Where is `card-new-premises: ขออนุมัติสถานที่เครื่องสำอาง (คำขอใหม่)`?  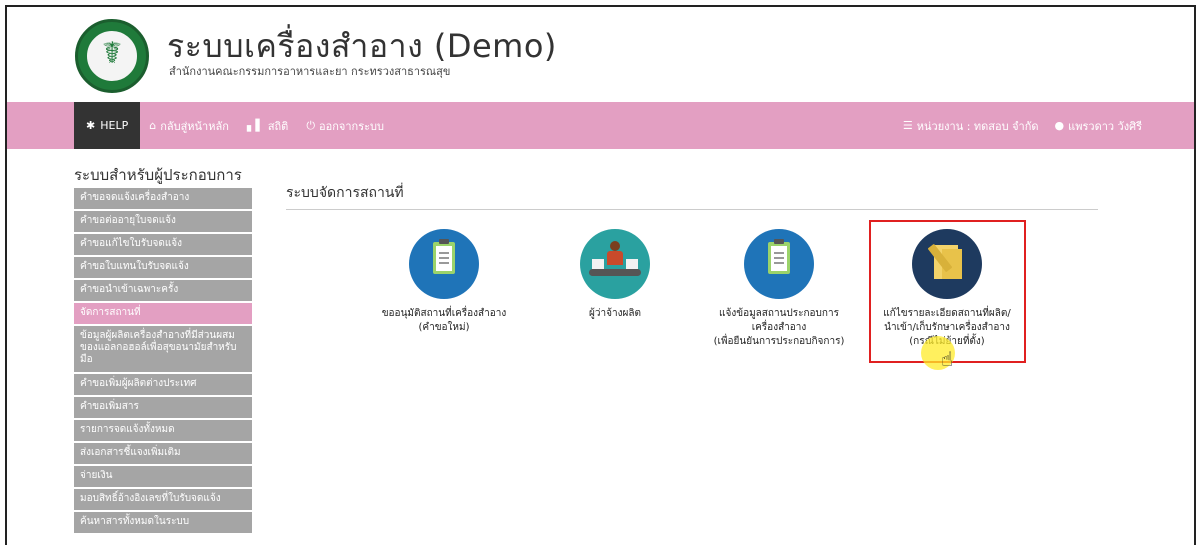
card-new-premises: ขออนุมัติสถานที่เครื่องสำอาง (คำขอใหม่) is located at coordinates (444, 282).